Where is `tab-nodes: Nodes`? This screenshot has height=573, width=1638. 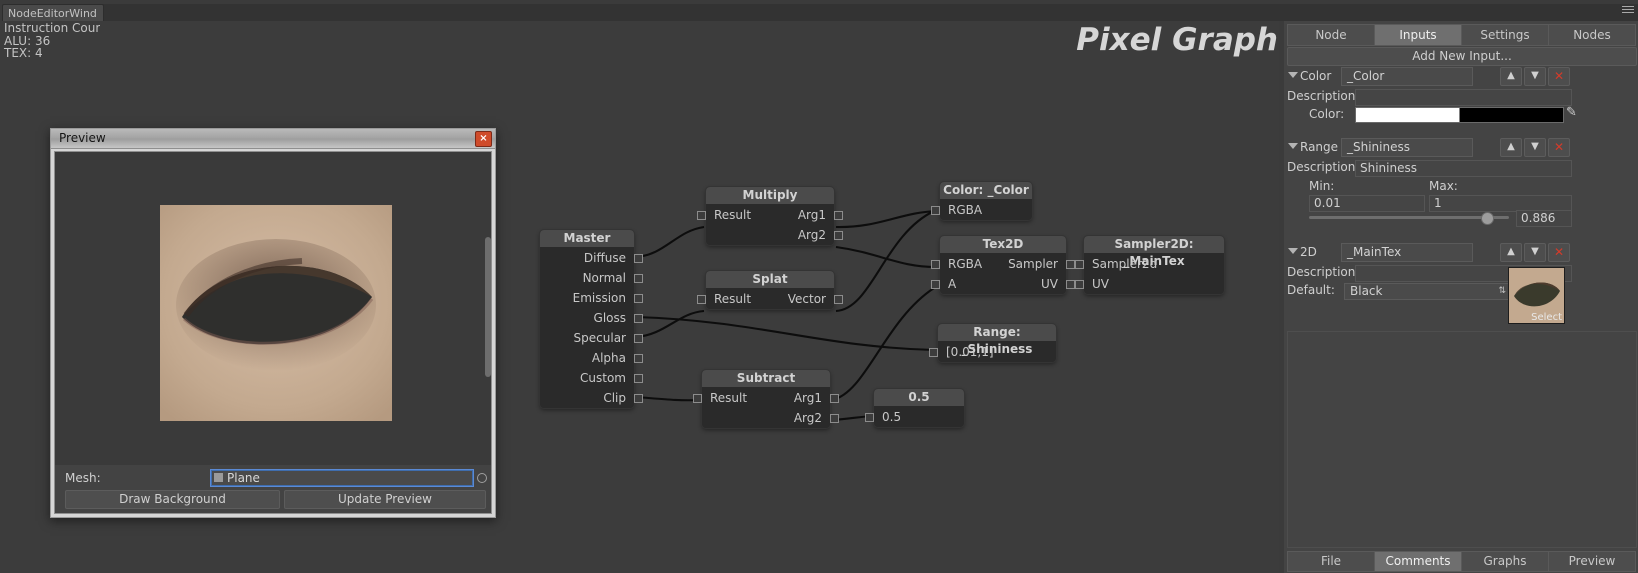 tab-nodes: Nodes is located at coordinates (1592, 35).